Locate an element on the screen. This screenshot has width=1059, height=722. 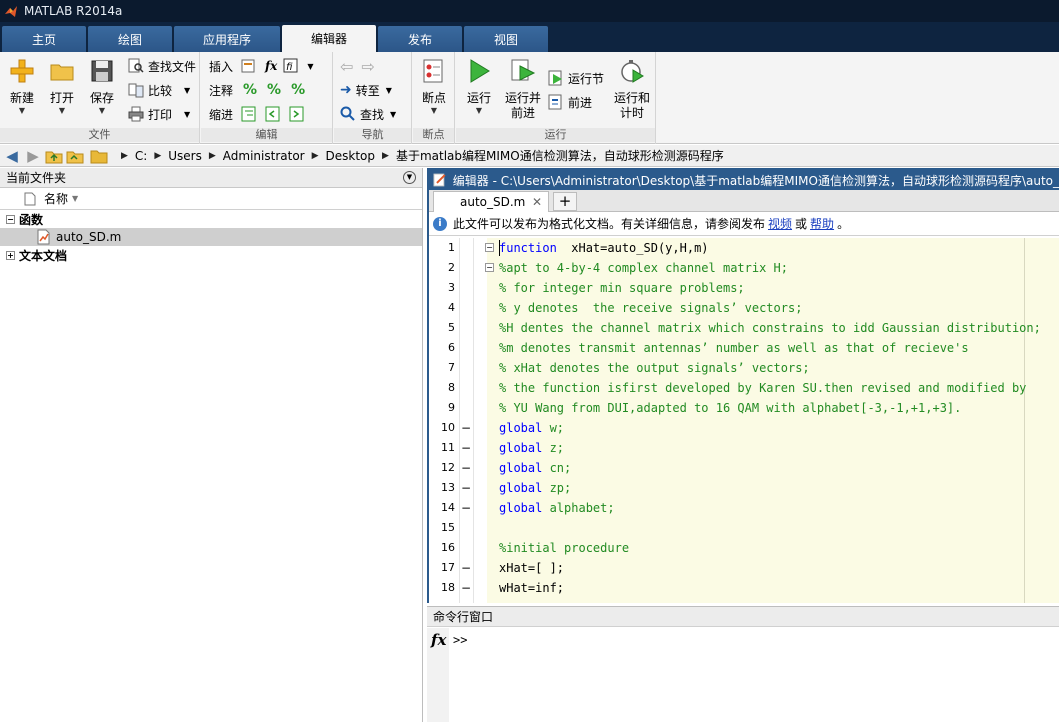
command-window: 命令行窗口 fx >> is located at coordinates (743, 664).